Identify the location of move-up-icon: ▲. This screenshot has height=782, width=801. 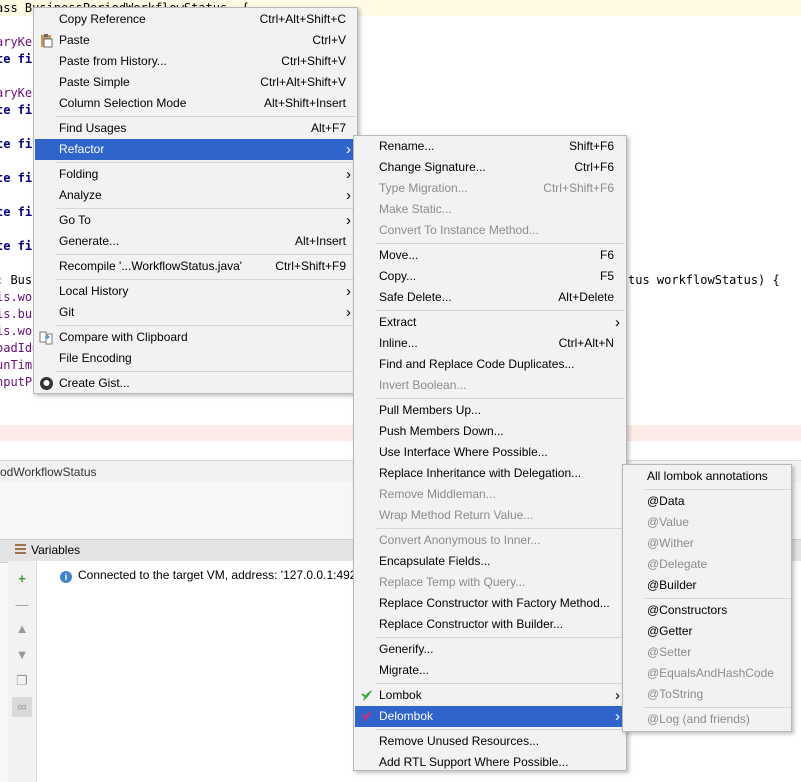
(22, 629).